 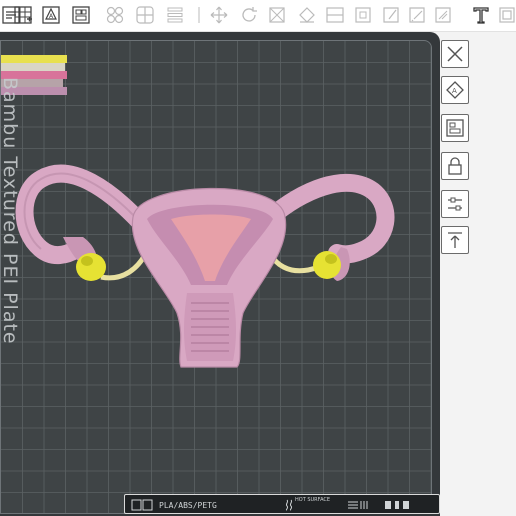 I want to click on add-plate-icon, so click(x=23, y=15).